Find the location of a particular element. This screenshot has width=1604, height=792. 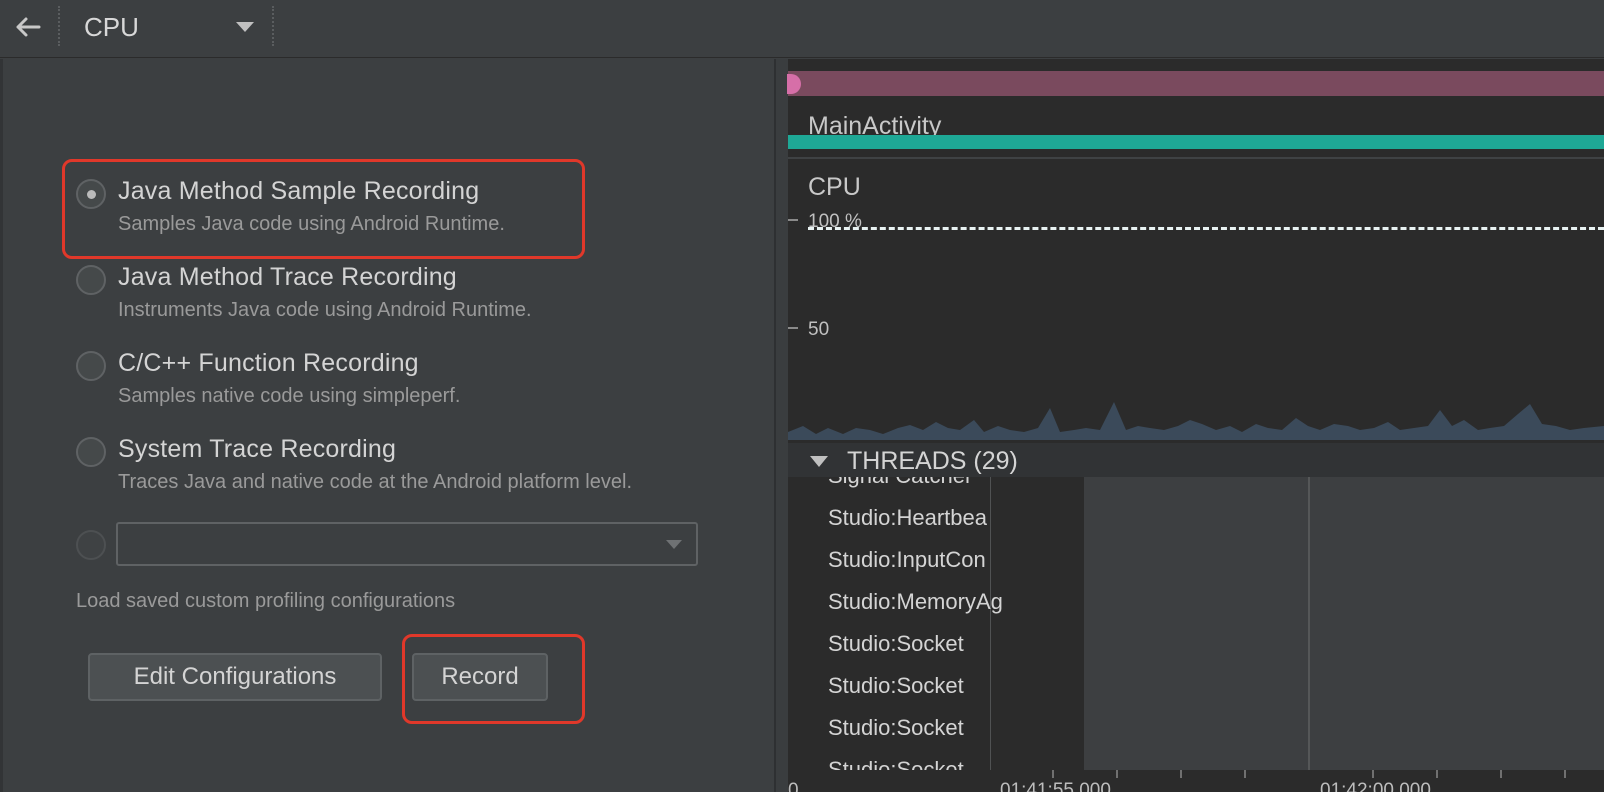

cpu-chart-title: CPU is located at coordinates (834, 187).